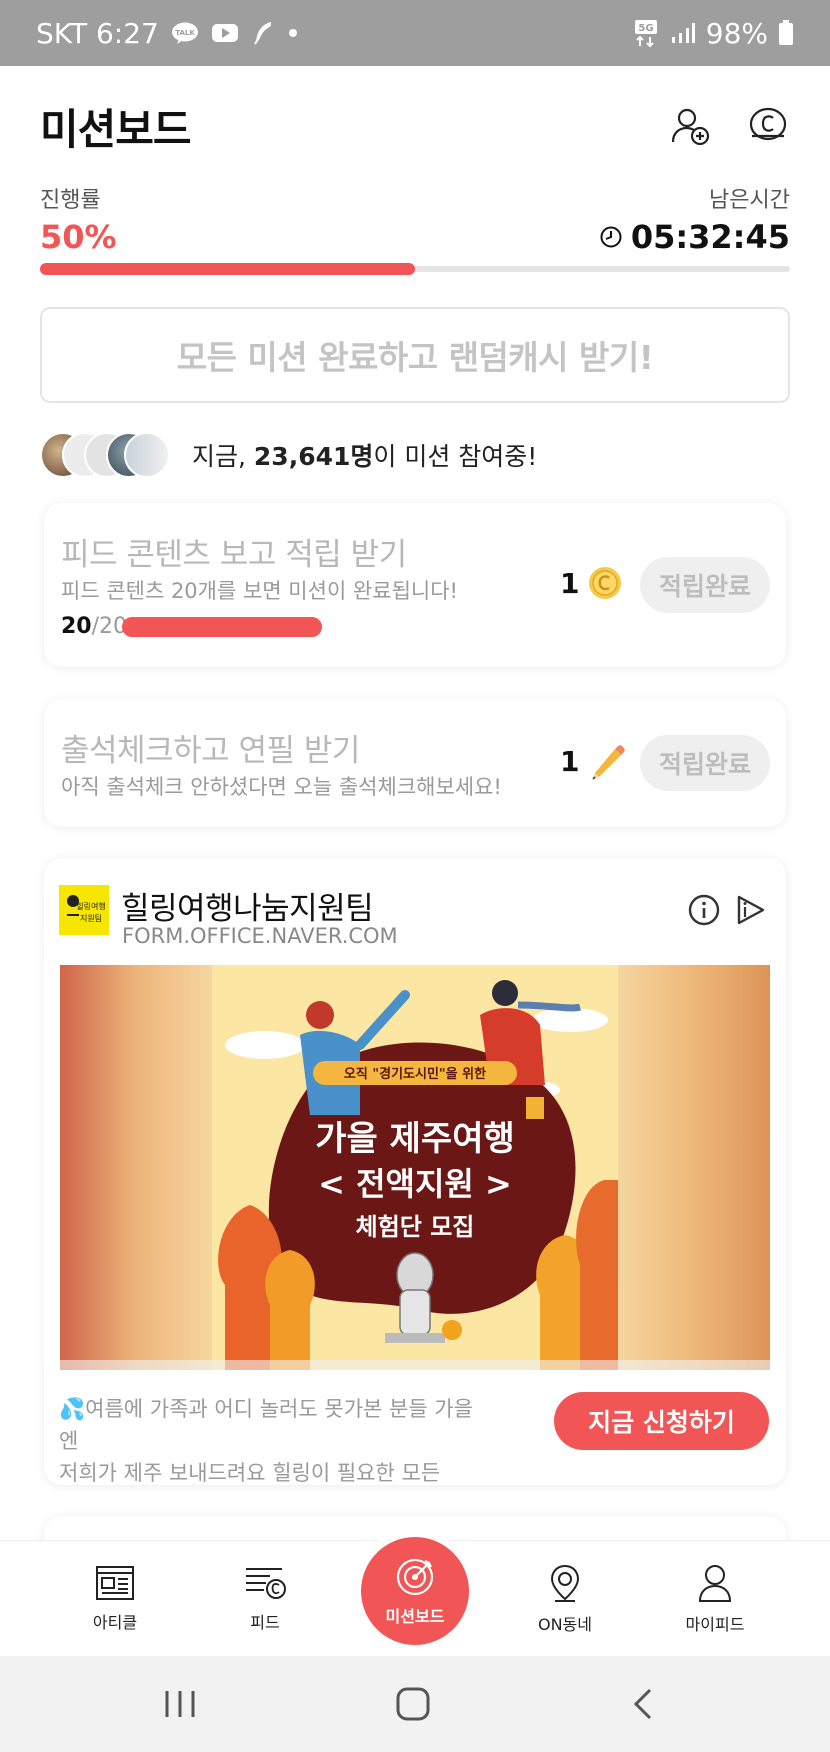 This screenshot has width=830, height=1752. I want to click on banner-title-1: 가을 제주여행, so click(415, 1139).